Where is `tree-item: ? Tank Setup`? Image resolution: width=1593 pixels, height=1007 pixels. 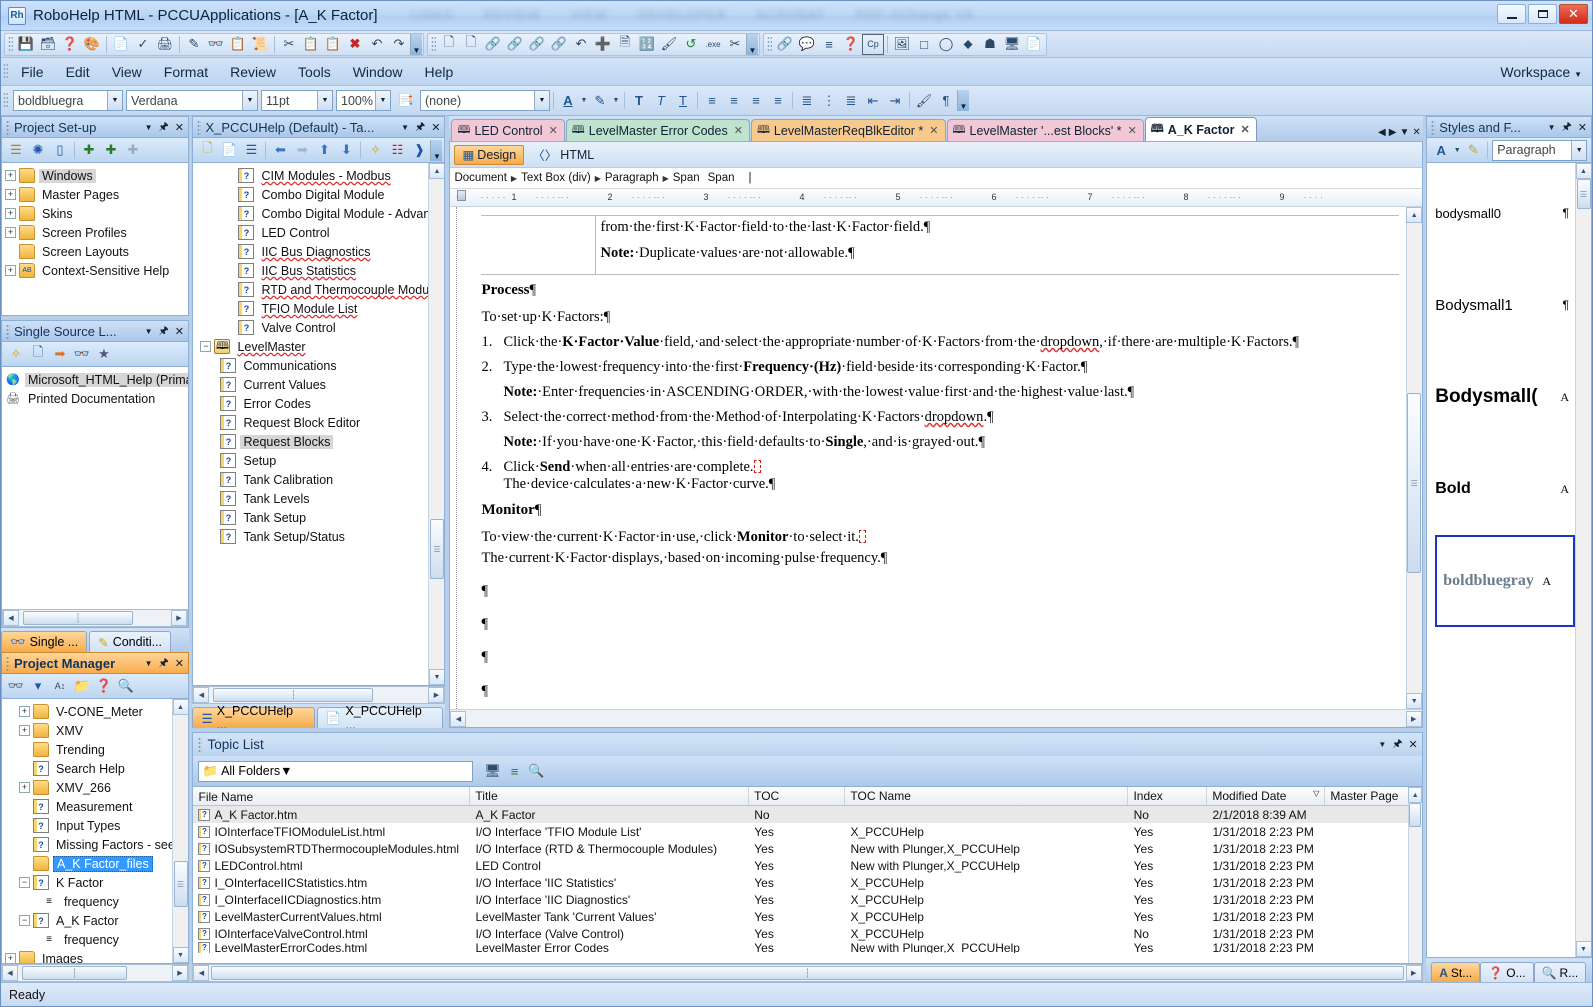
tree-item: ? Tank Setup is located at coordinates (311, 517).